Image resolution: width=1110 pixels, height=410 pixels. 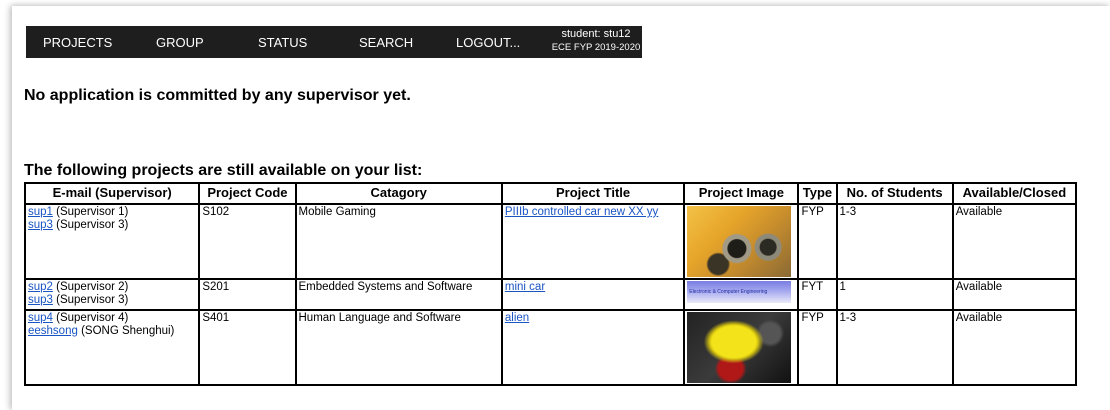 I want to click on supervisor-email-link: sup4, so click(x=40, y=318).